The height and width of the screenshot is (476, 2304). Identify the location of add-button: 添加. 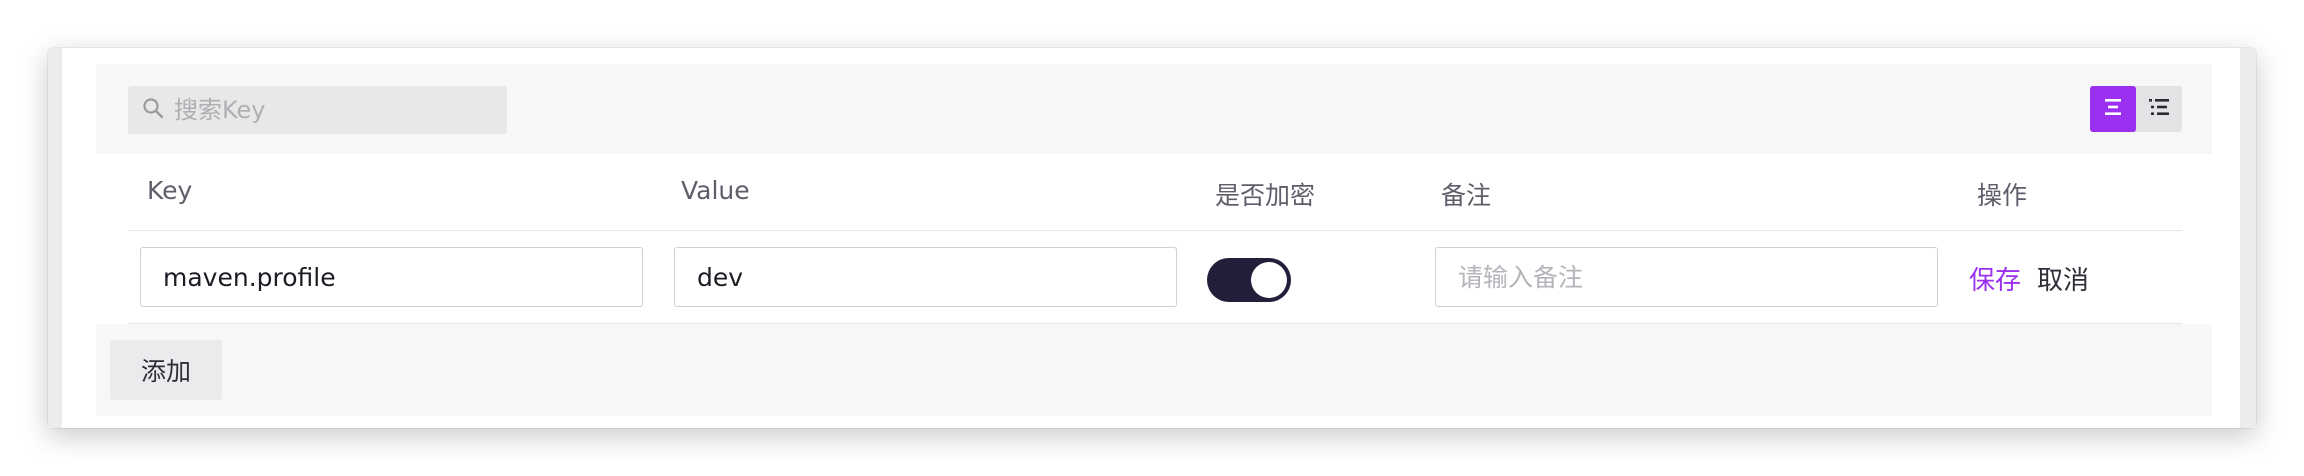
(166, 370).